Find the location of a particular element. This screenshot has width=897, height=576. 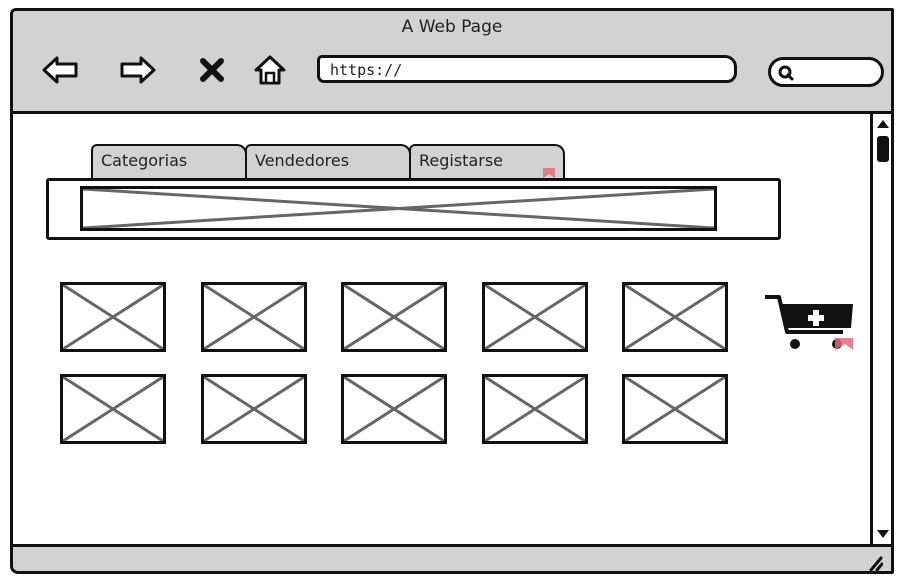

arrow-right-icon is located at coordinates (138, 70).